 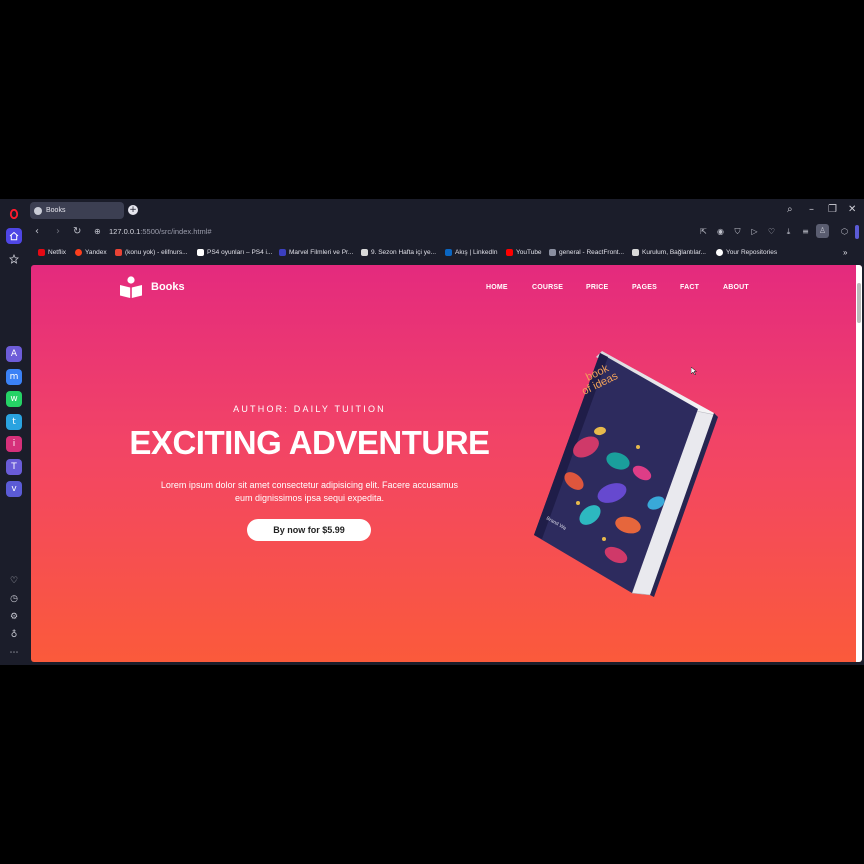 What do you see at coordinates (832, 209) in the screenshot?
I see `restore-icon: ❐` at bounding box center [832, 209].